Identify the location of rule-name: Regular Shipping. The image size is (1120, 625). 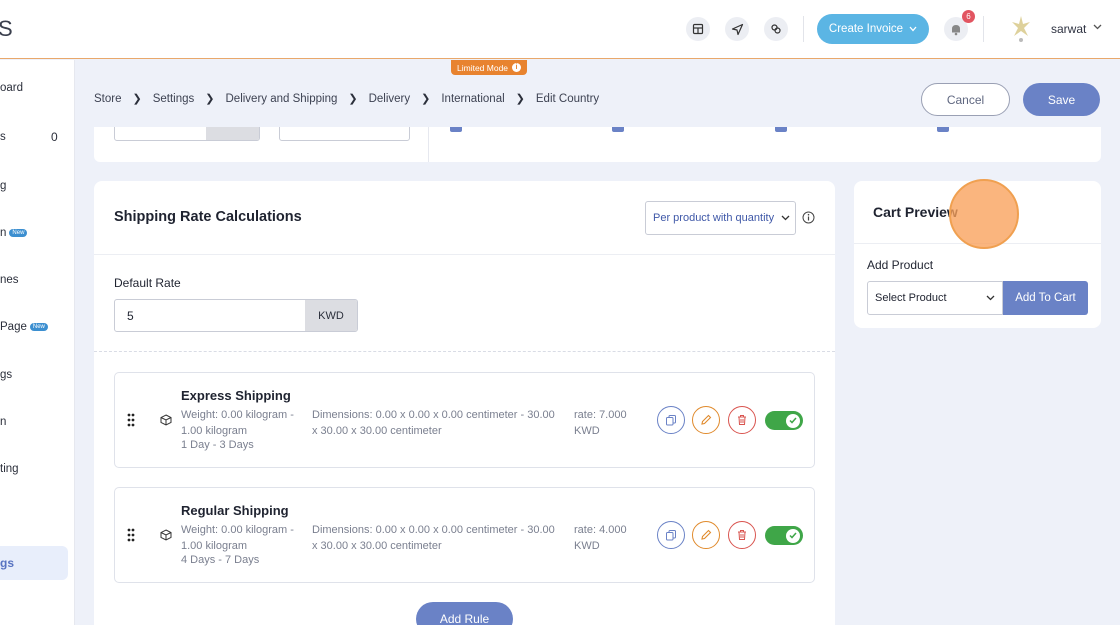
(235, 510).